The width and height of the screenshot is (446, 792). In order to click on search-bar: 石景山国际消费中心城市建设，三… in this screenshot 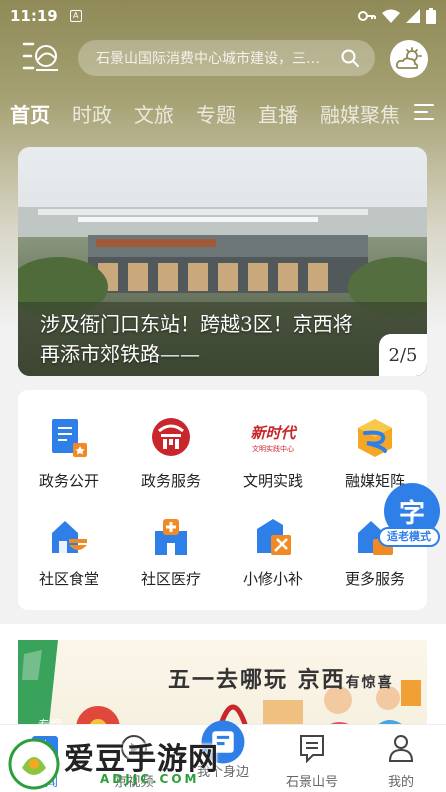, I will do `click(226, 58)`.